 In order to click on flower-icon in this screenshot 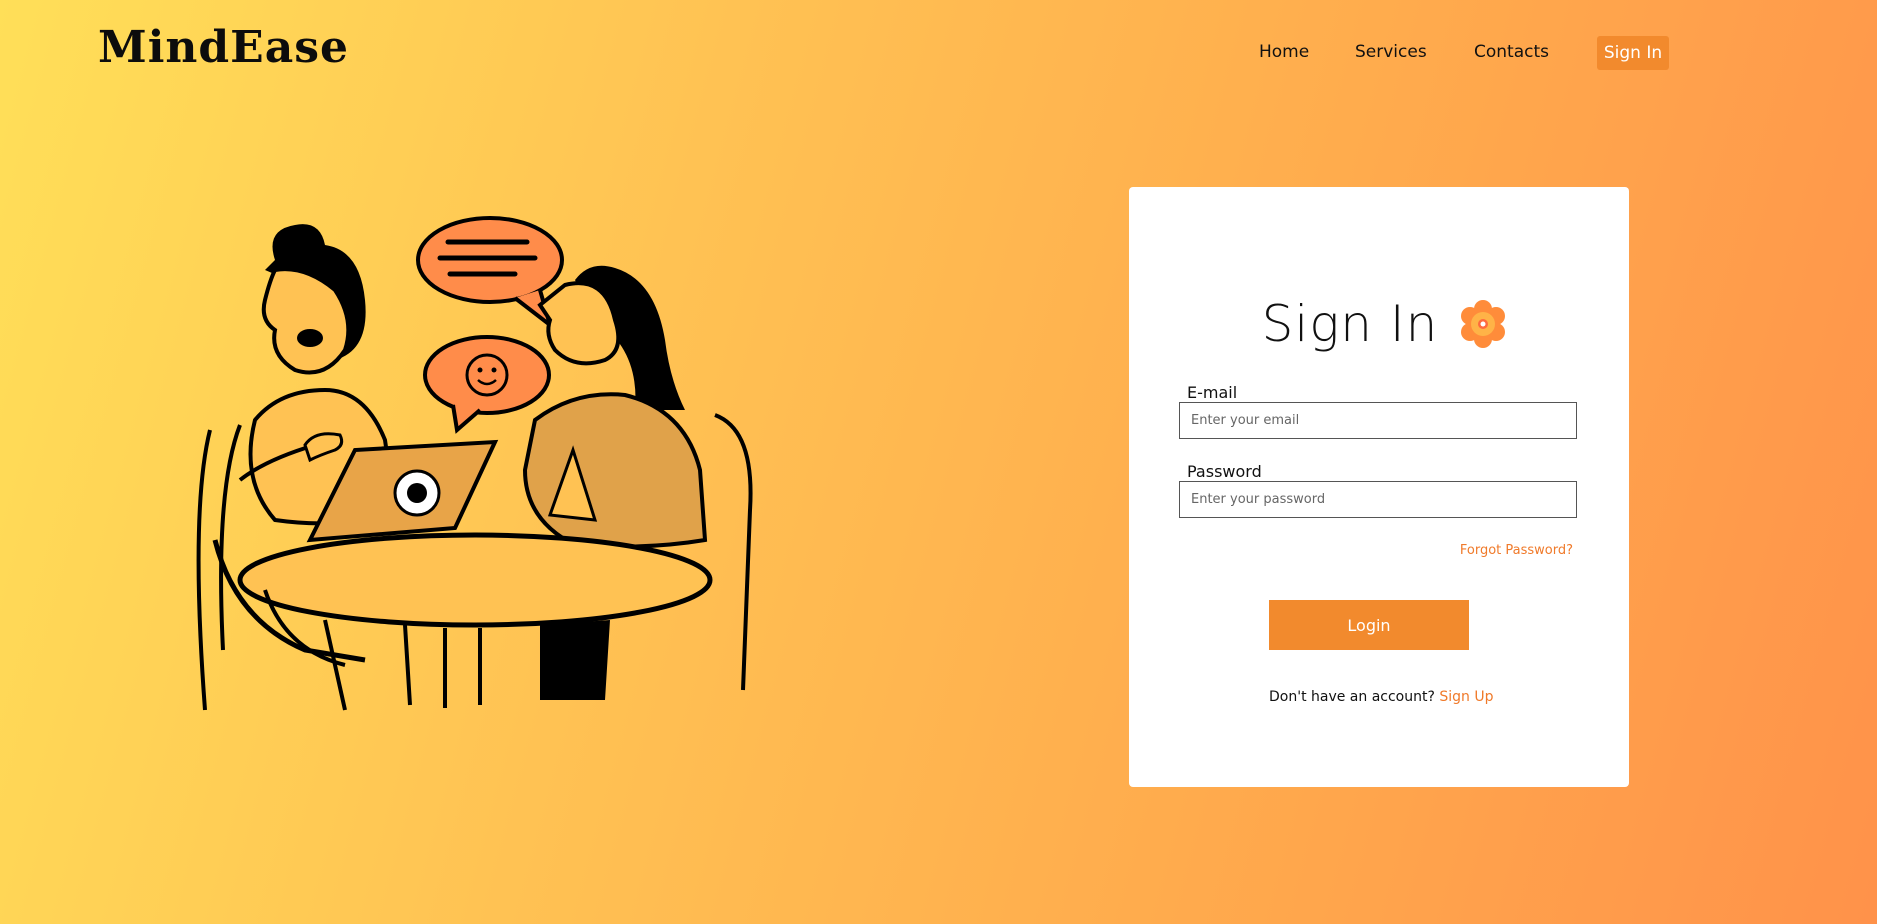, I will do `click(1483, 324)`.